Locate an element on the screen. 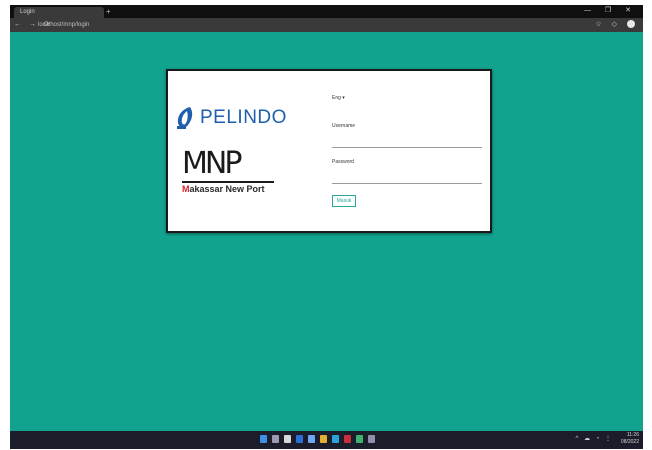 The width and height of the screenshot is (652, 450). chrome-icon is located at coordinates (359, 439).